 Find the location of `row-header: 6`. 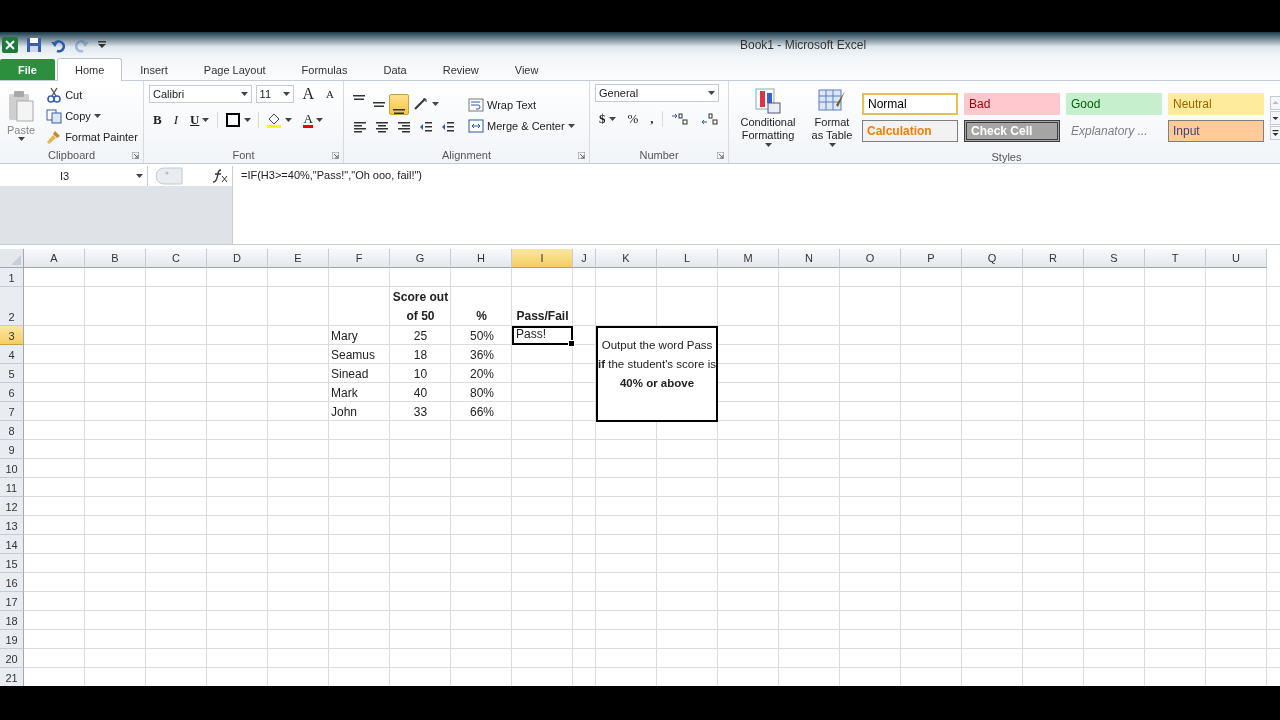

row-header: 6 is located at coordinates (12, 392).